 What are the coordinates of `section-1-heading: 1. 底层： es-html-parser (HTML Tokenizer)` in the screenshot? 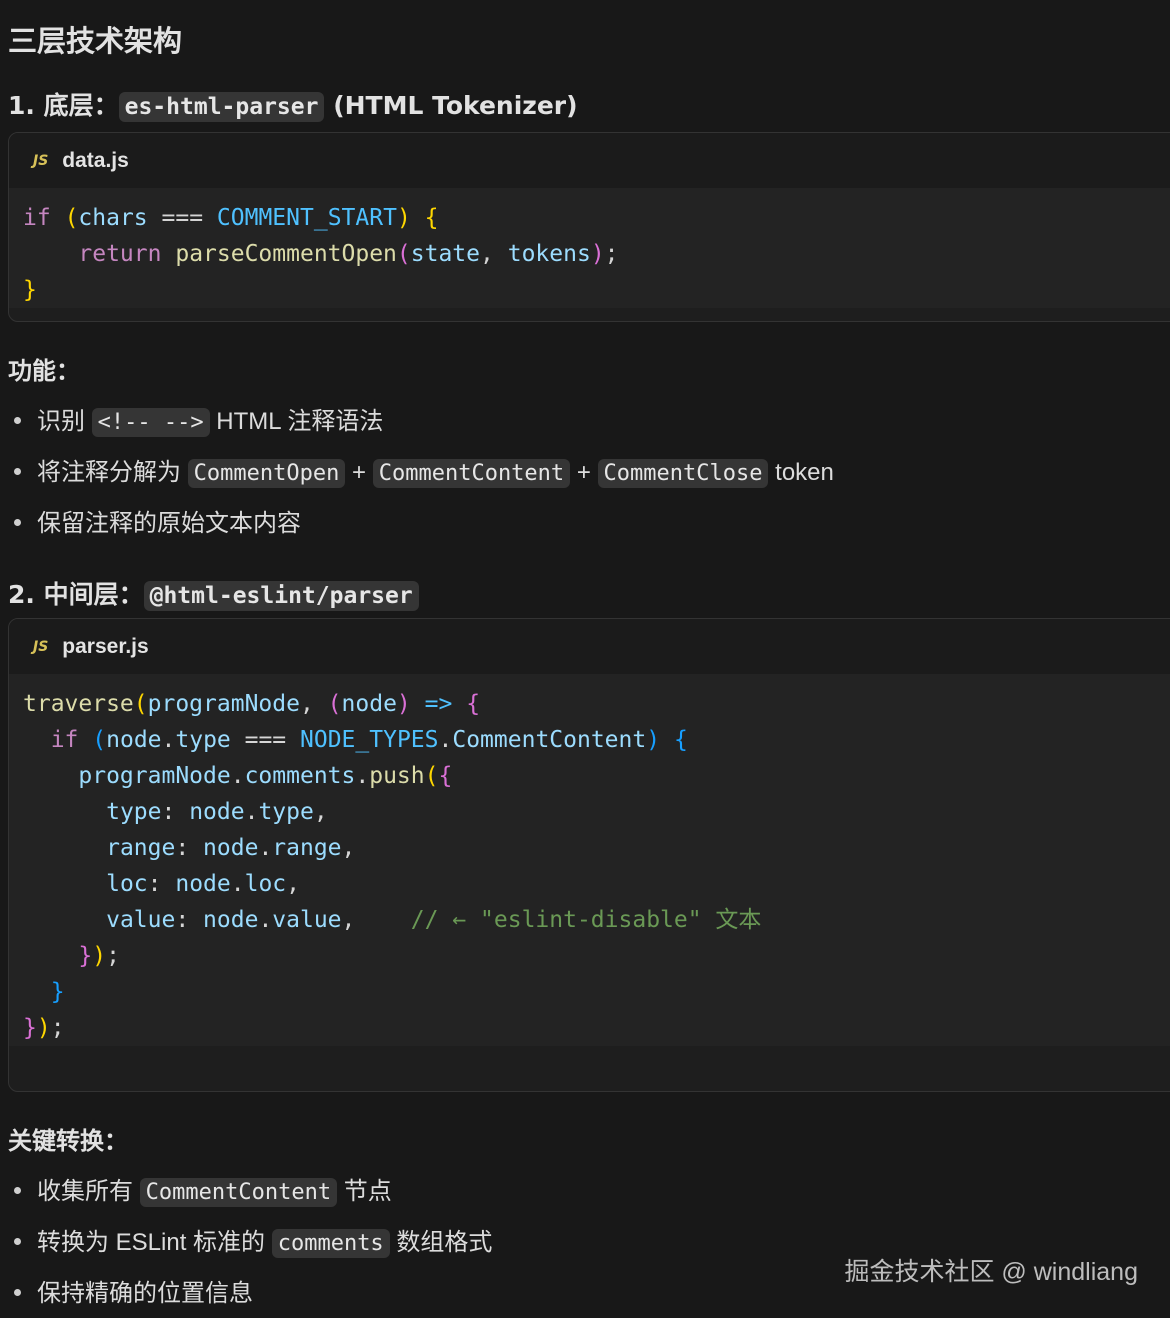 It's located at (293, 104).